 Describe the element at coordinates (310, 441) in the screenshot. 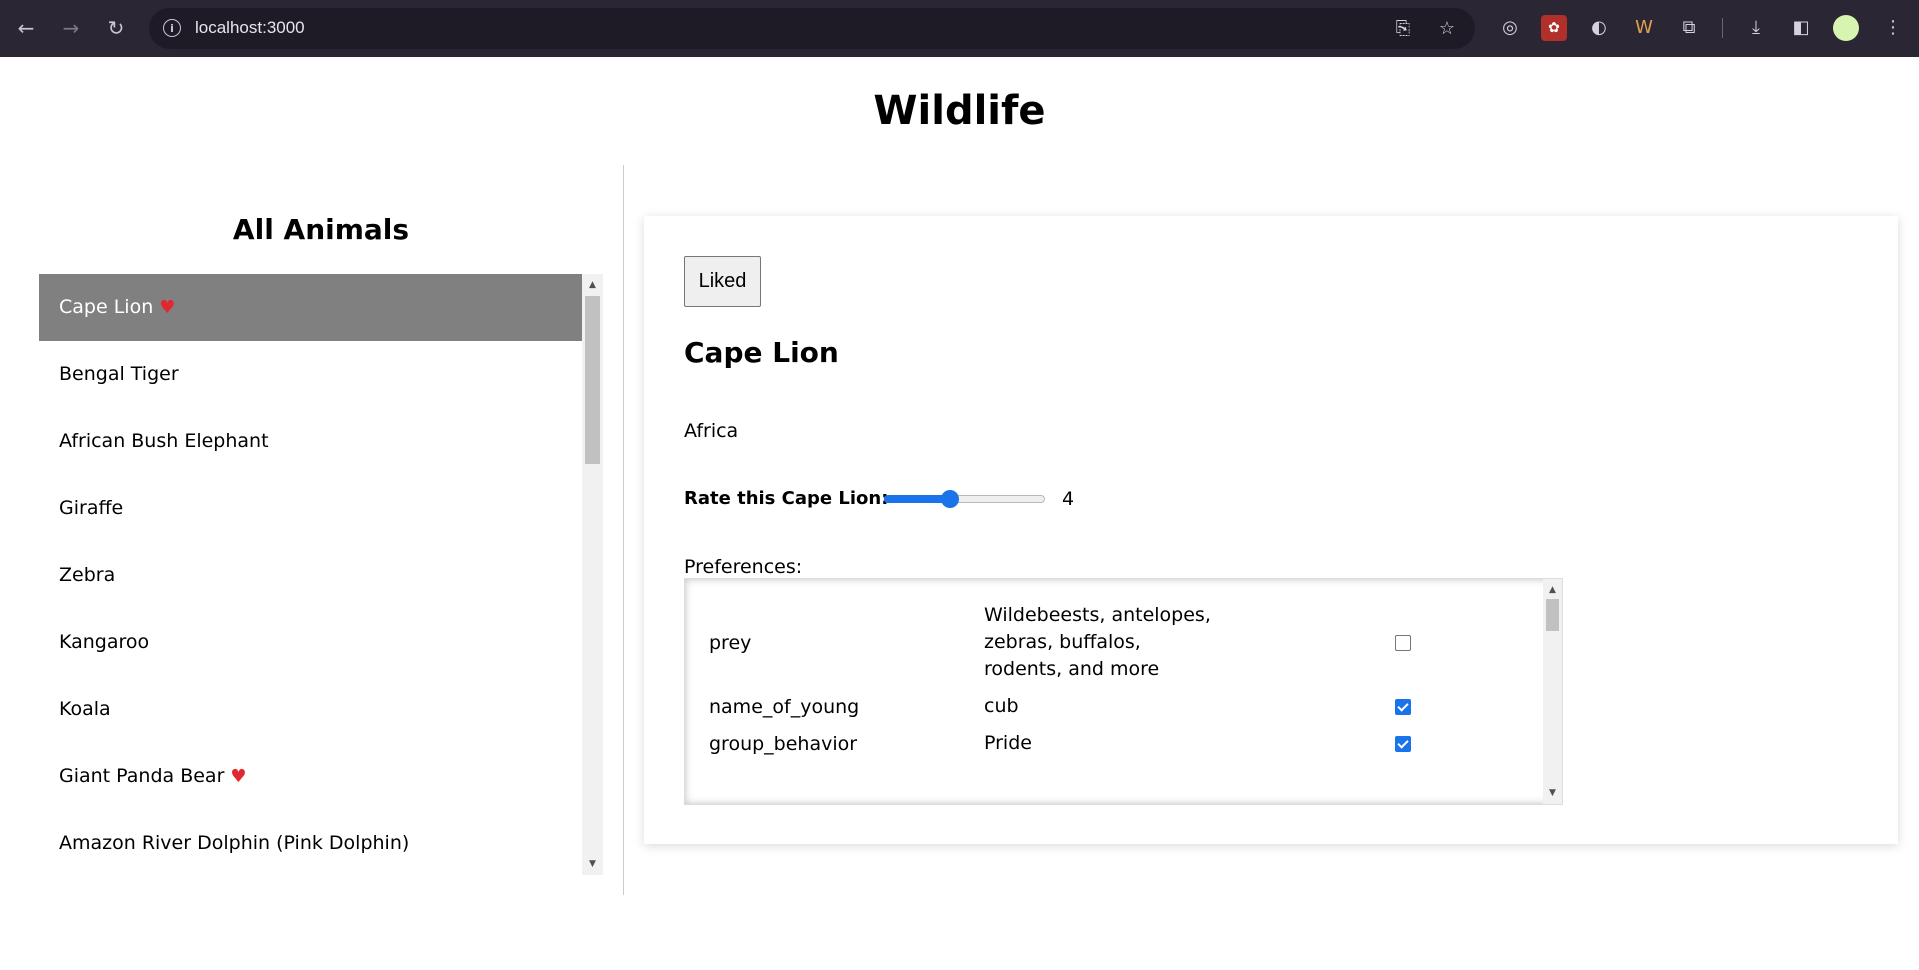

I see `list-item: African Bush Elephant` at that location.